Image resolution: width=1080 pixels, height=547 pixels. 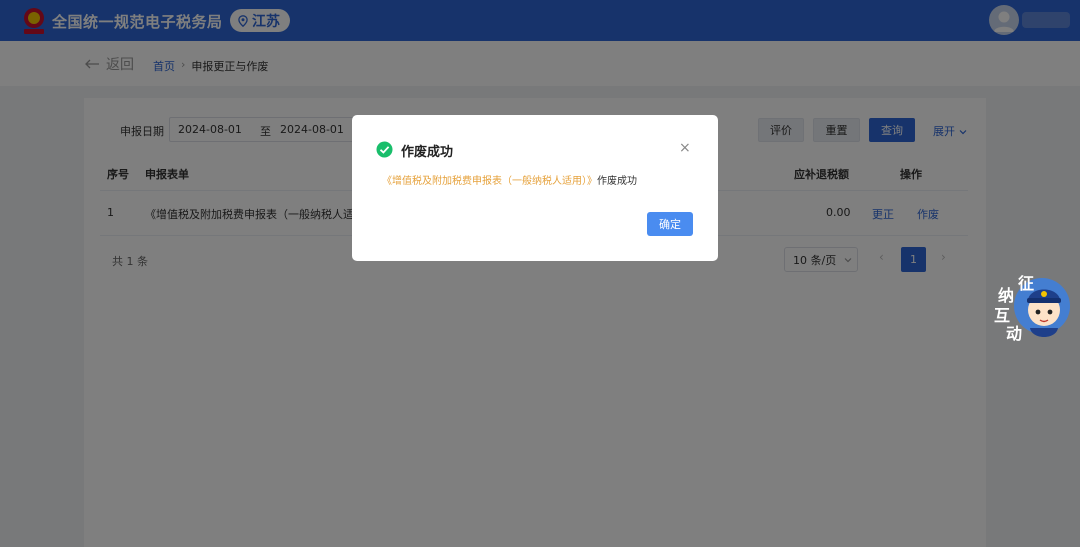 What do you see at coordinates (670, 224) in the screenshot?
I see `confirm-button: 确定` at bounding box center [670, 224].